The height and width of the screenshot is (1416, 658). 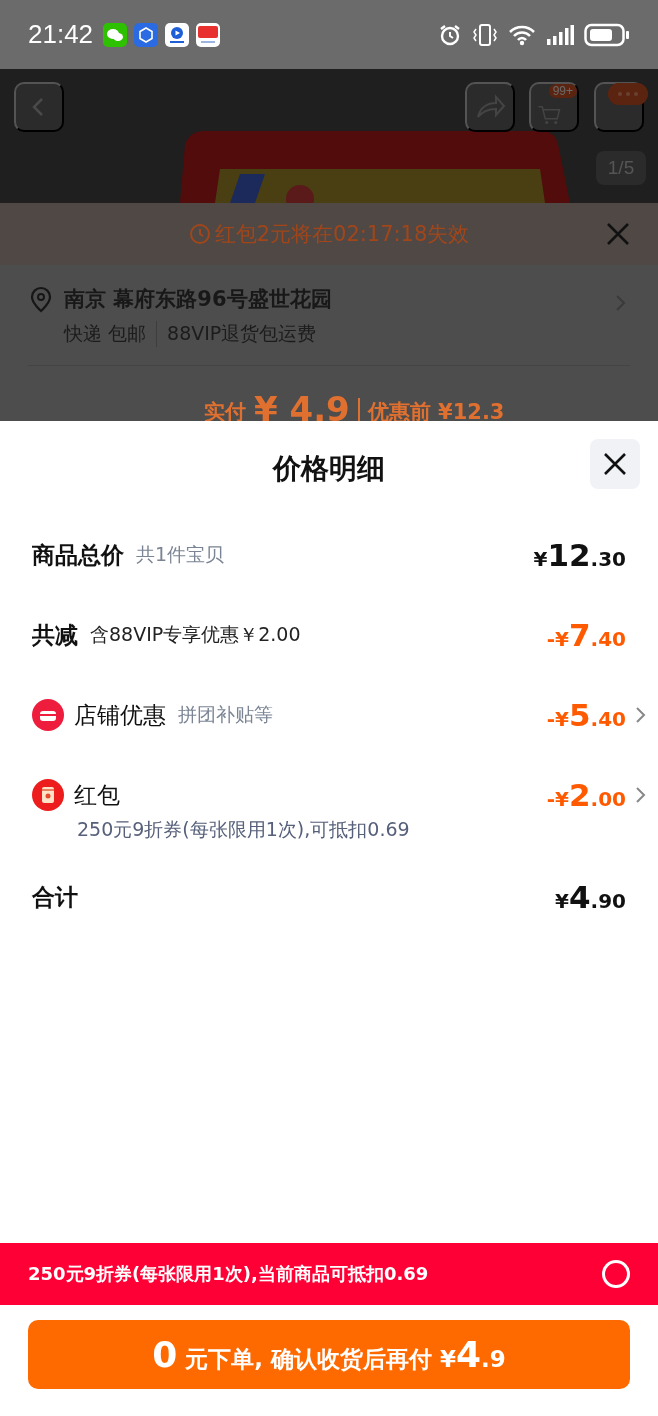 I want to click on clock-icon, so click(x=199, y=234).